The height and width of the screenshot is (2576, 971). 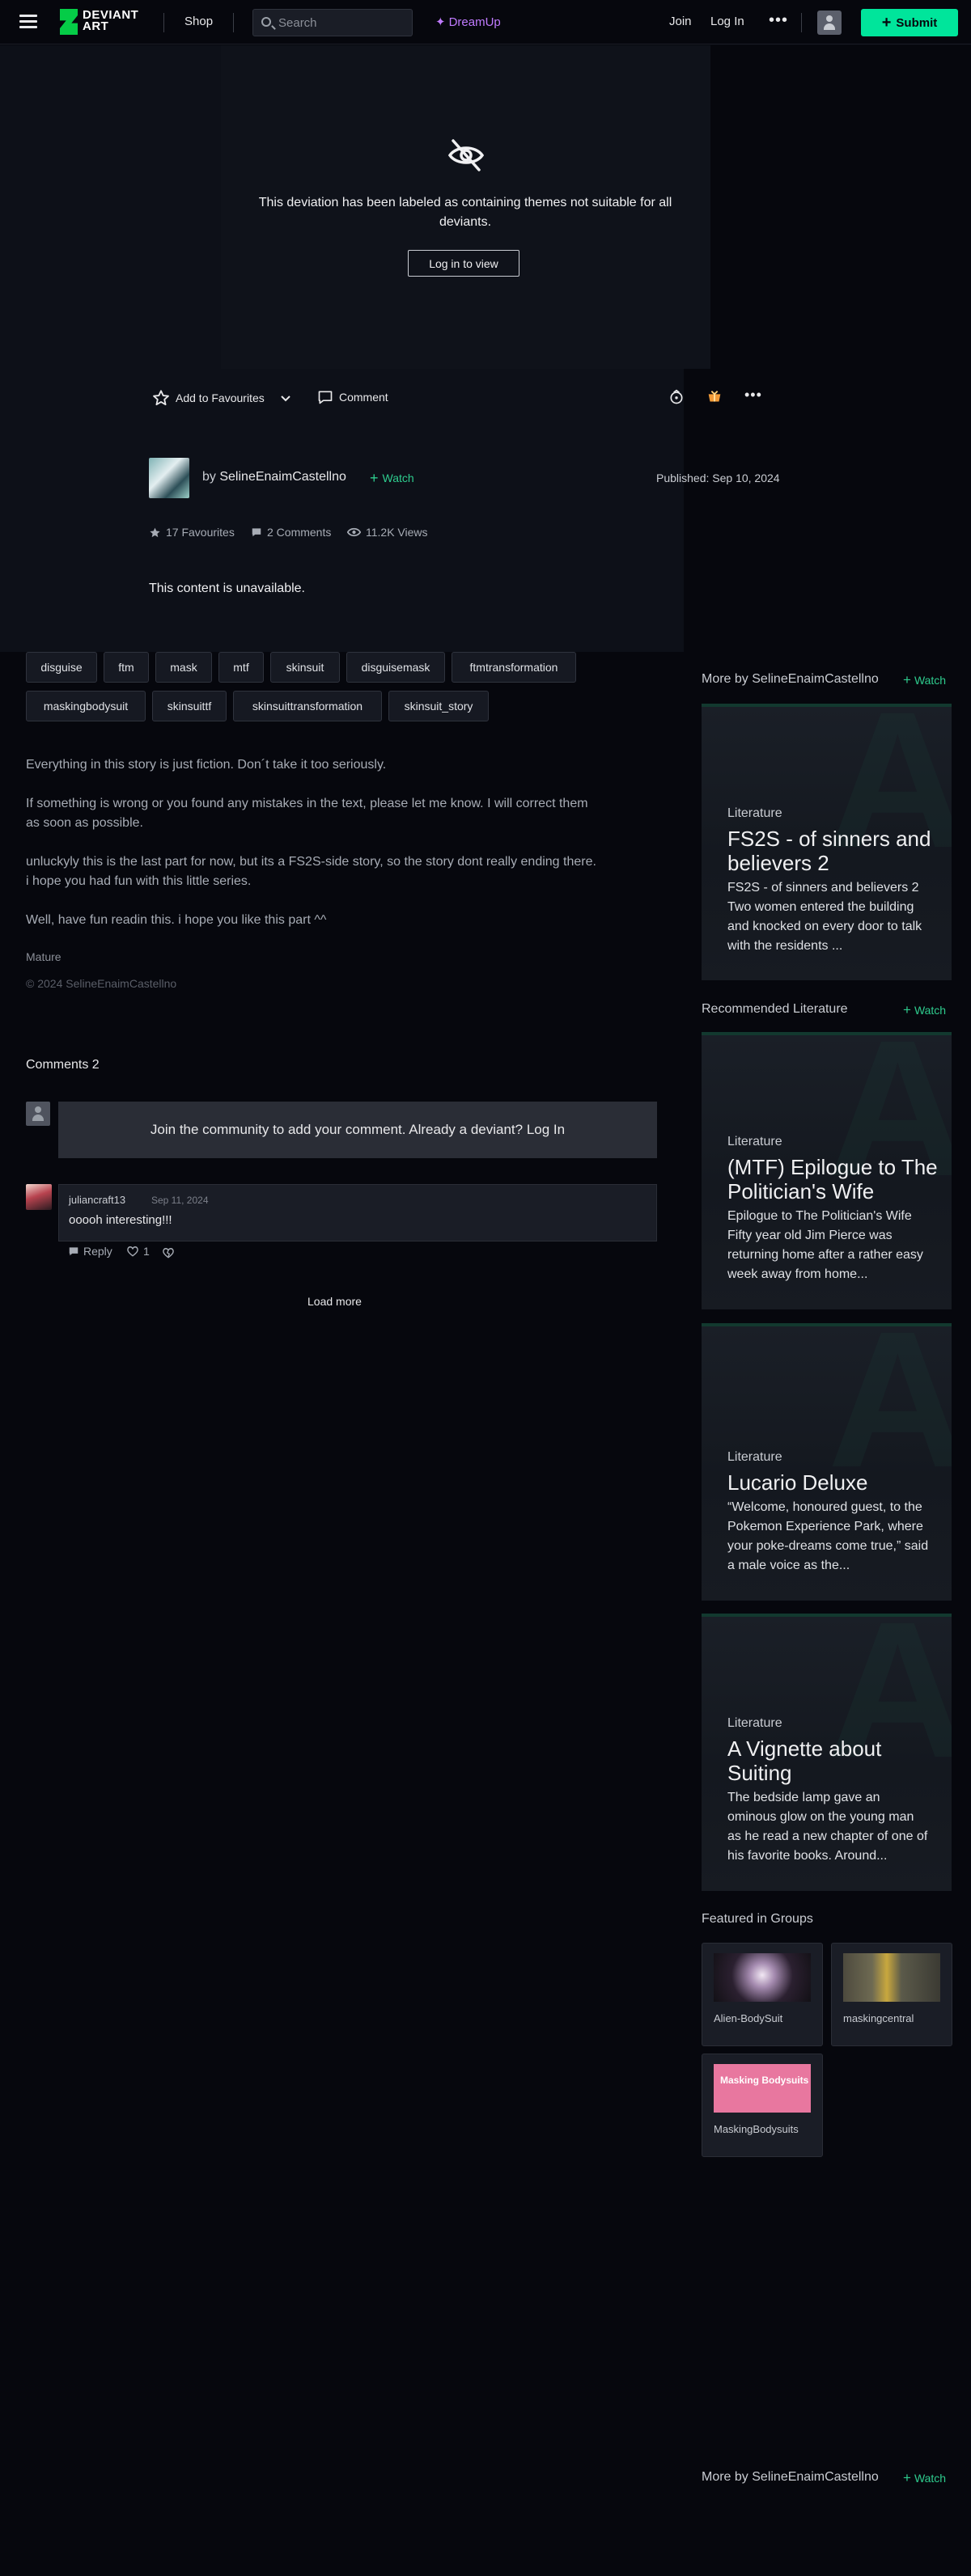 I want to click on by-label: by, so click(x=209, y=477).